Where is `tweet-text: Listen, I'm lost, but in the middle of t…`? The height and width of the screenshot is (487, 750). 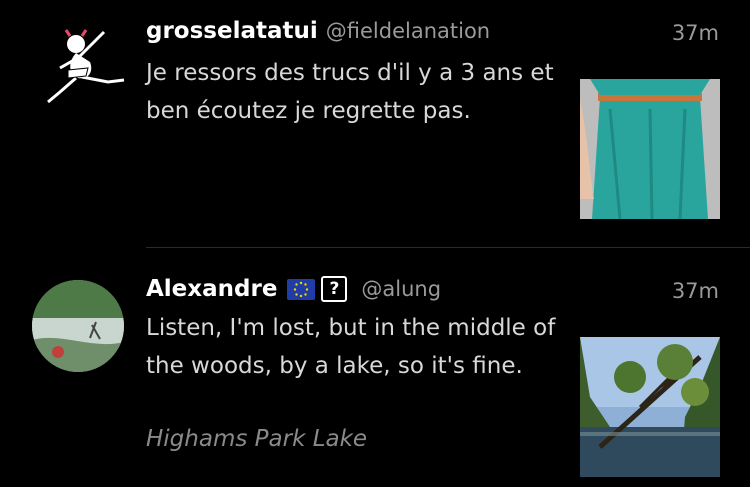 tweet-text: Listen, I'm lost, but in the middle of t… is located at coordinates (351, 347).